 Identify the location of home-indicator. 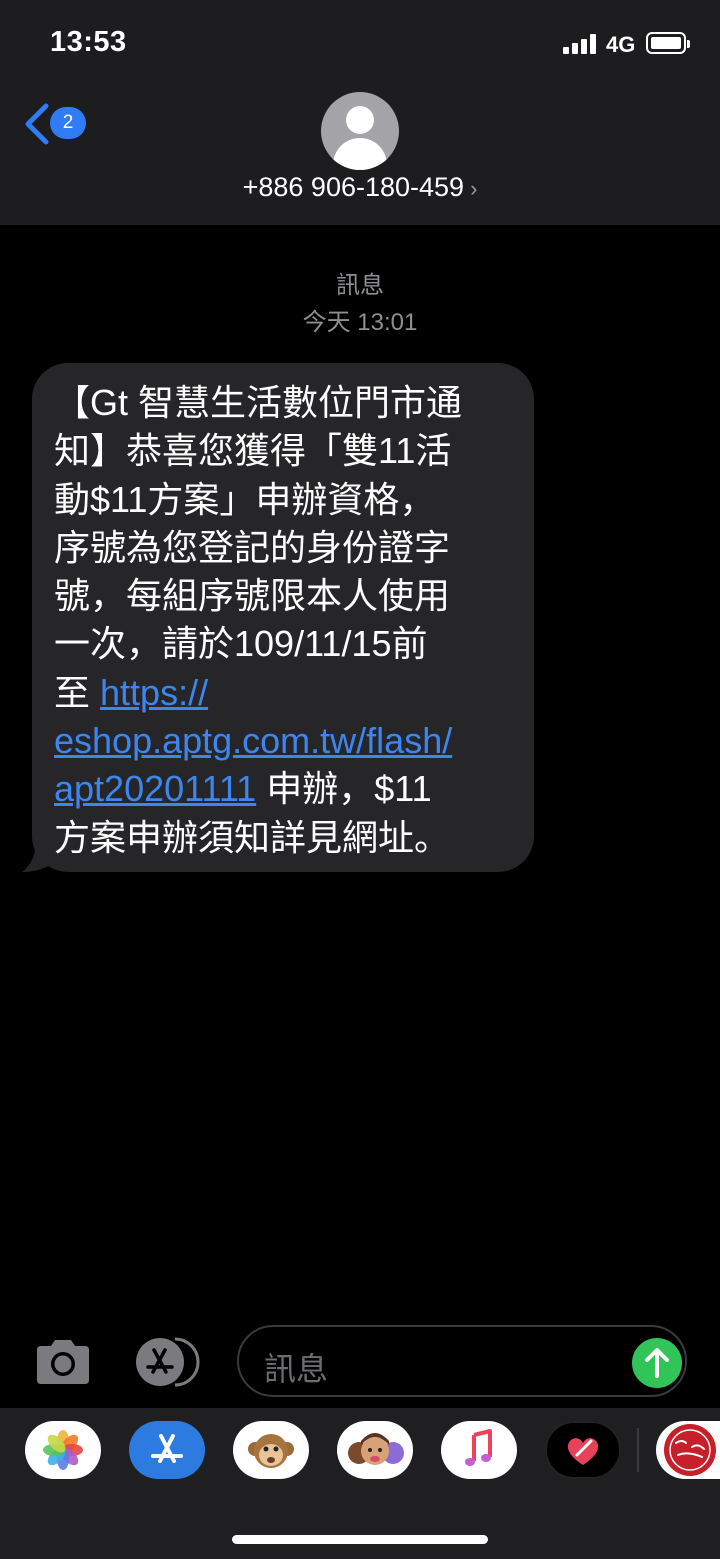
(360, 1539).